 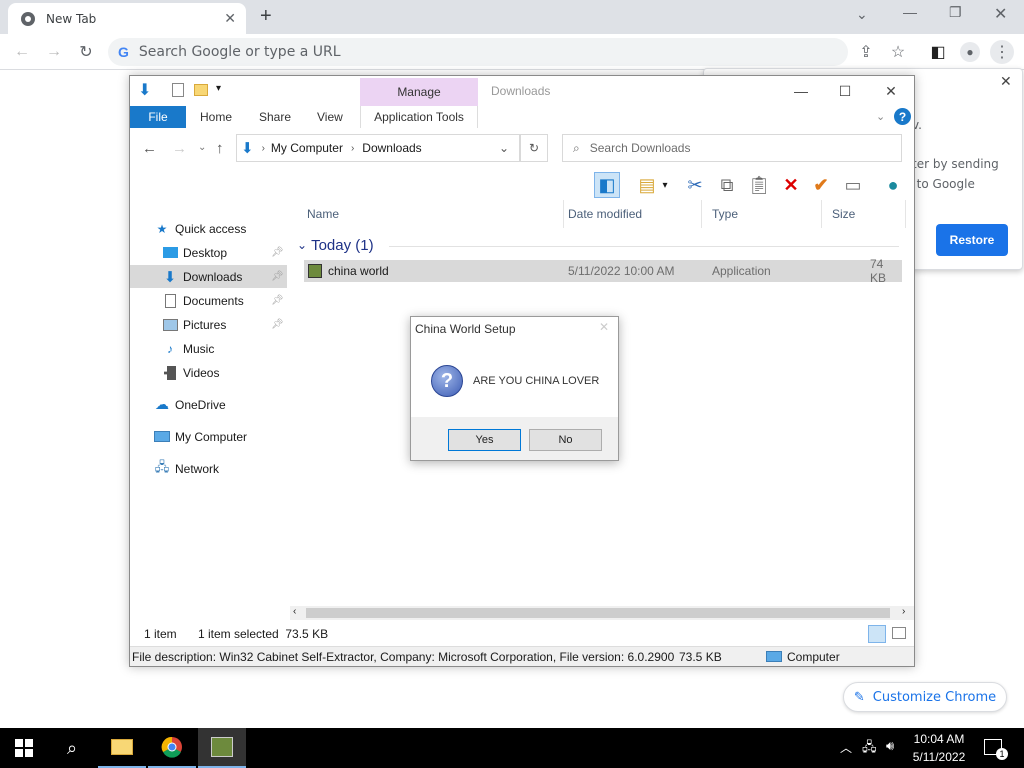 What do you see at coordinates (478, 52) in the screenshot?
I see `omnibox: G Search Google or type a URL` at bounding box center [478, 52].